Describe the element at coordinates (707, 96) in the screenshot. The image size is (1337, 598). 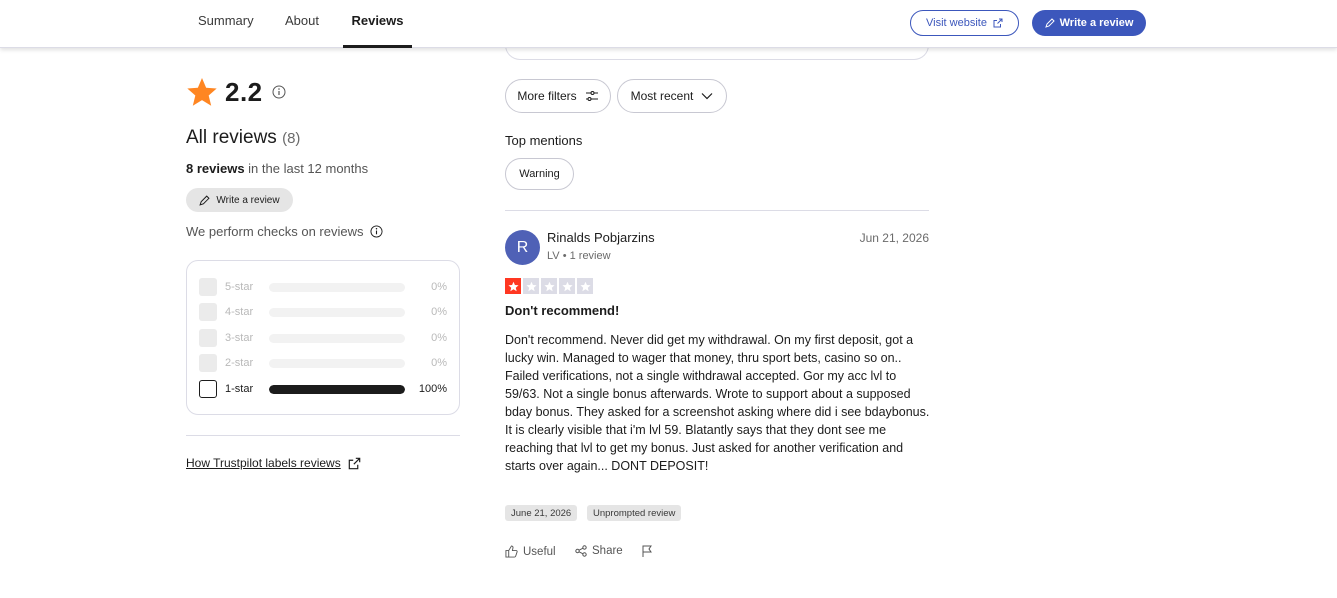
I see `chevron-down-icon` at that location.